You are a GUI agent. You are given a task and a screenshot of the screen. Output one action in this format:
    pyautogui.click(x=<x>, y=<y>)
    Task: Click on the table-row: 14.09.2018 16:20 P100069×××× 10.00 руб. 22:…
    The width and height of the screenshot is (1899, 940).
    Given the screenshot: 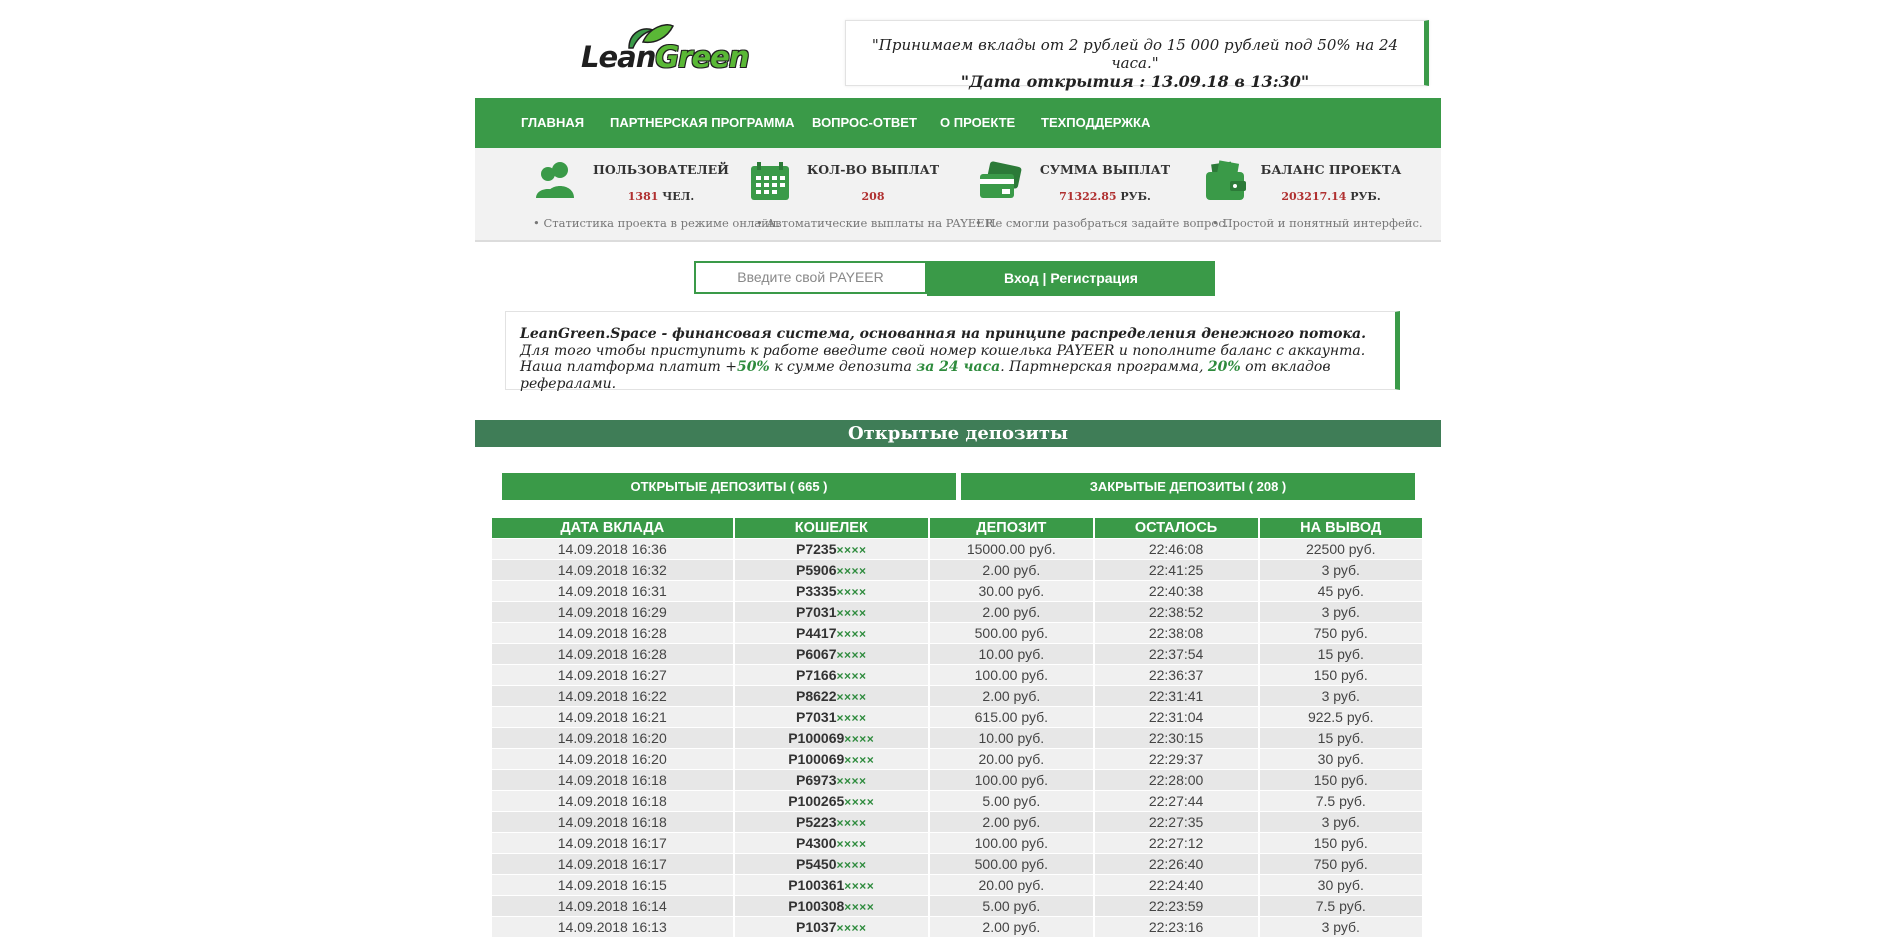 What is the action you would take?
    pyautogui.click(x=957, y=738)
    